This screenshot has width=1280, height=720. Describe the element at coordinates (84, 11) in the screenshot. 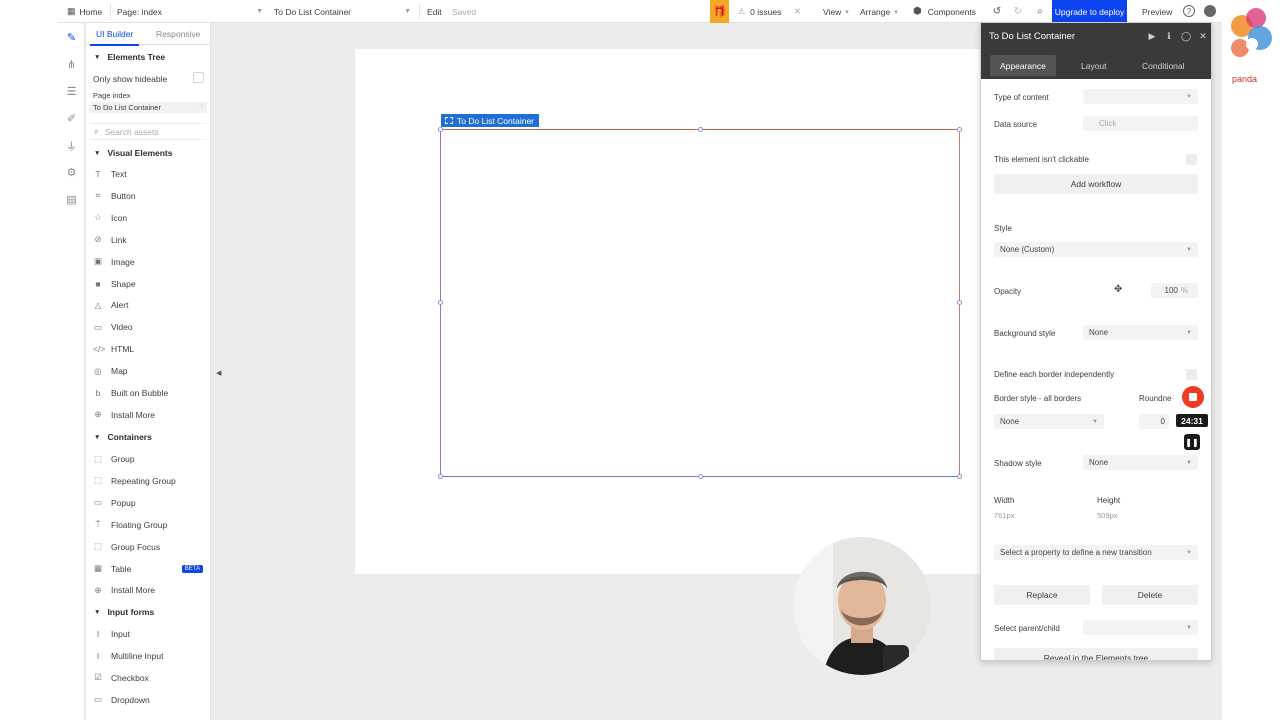

I see `home-button: ▦ Home` at that location.